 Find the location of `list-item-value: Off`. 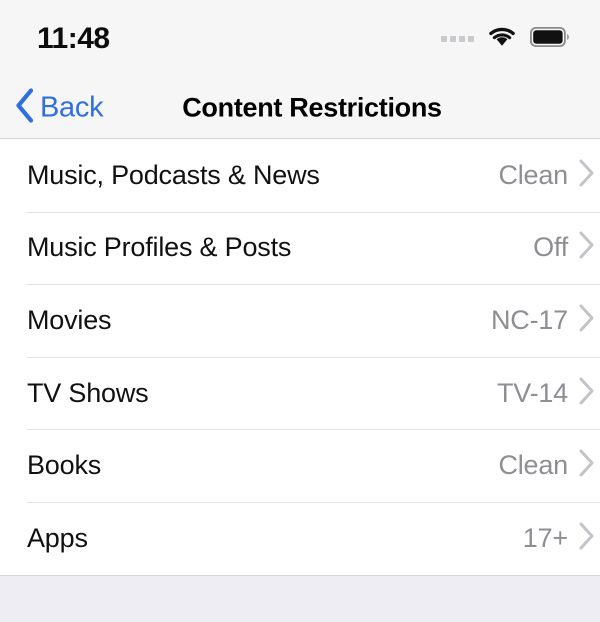

list-item-value: Off is located at coordinates (550, 247).